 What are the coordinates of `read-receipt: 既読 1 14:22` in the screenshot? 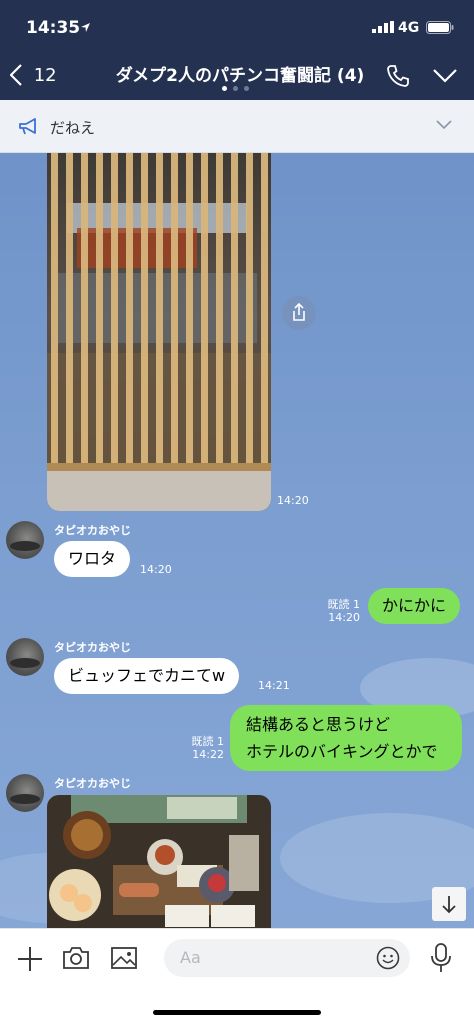 It's located at (203, 748).